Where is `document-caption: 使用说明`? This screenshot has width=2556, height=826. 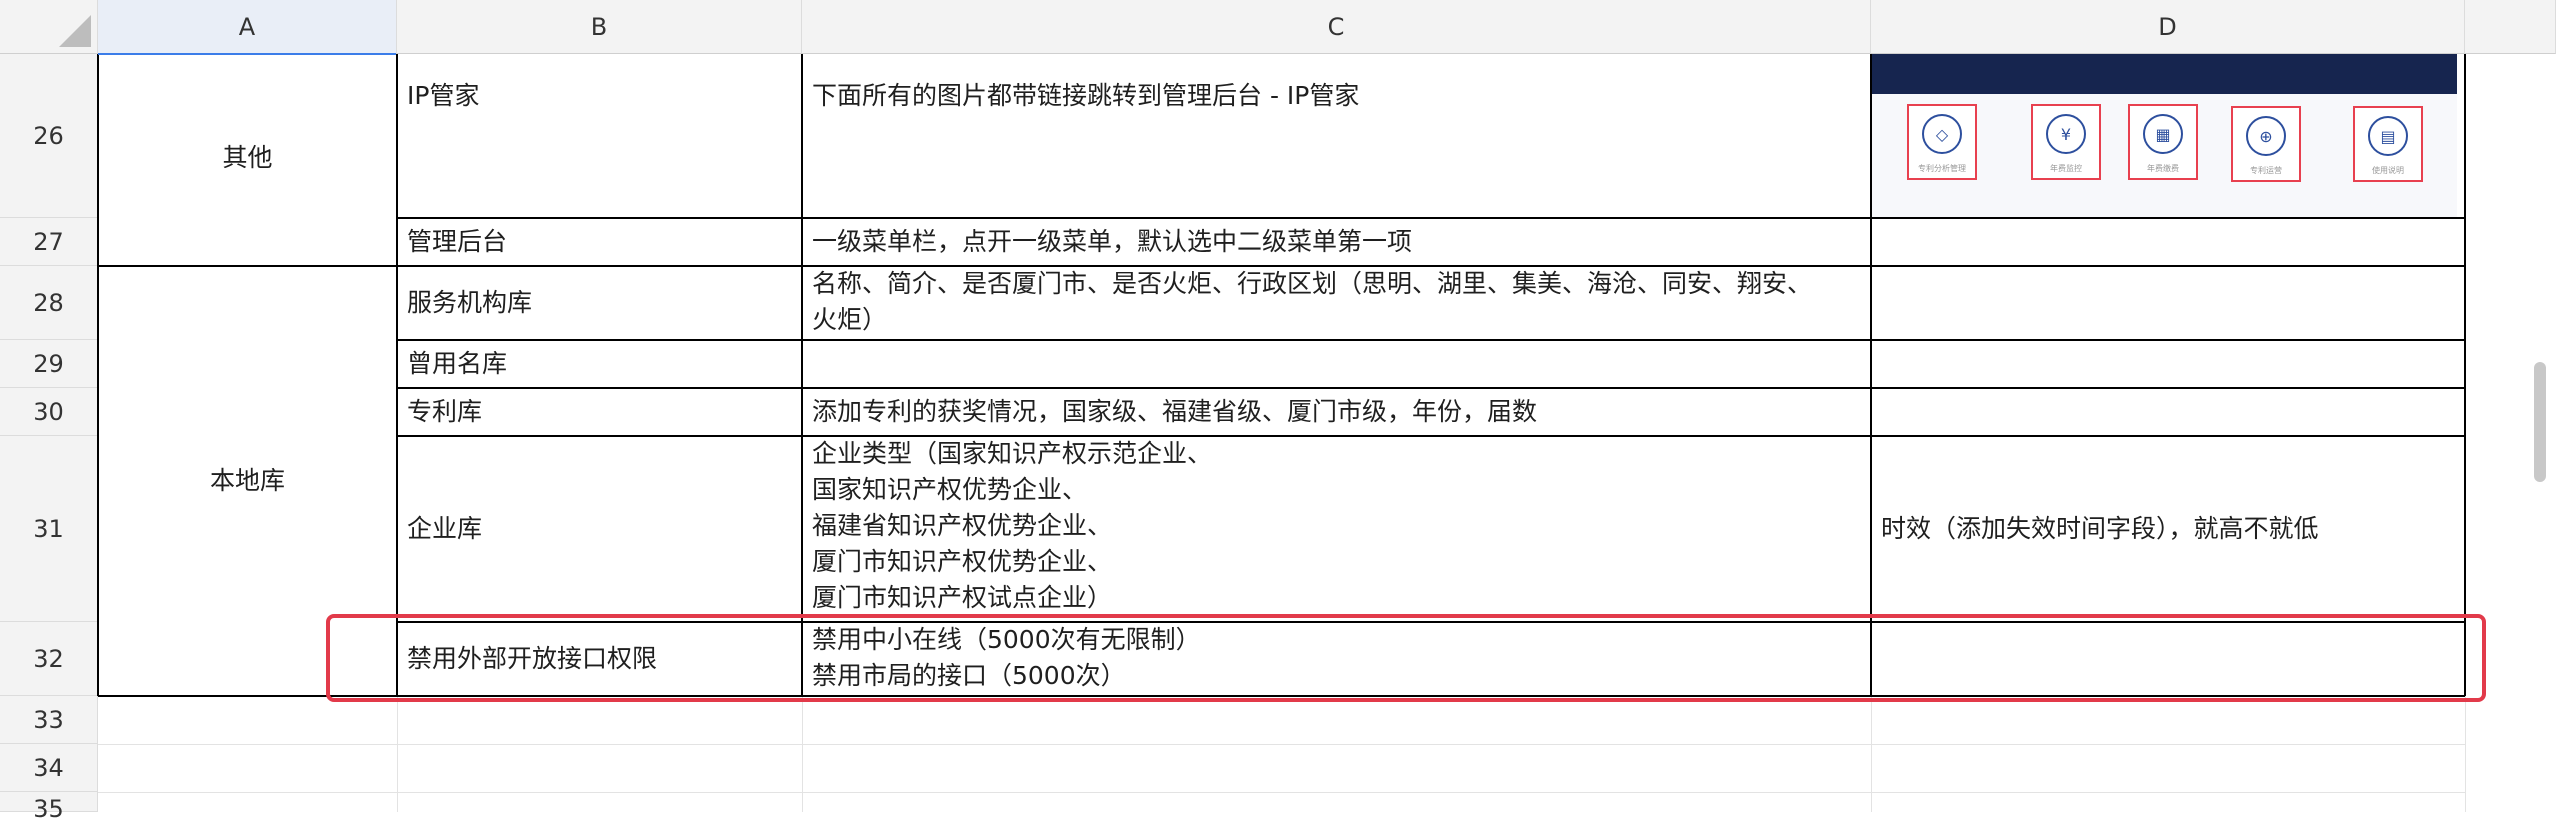
document-caption: 使用说明 is located at coordinates (2388, 170).